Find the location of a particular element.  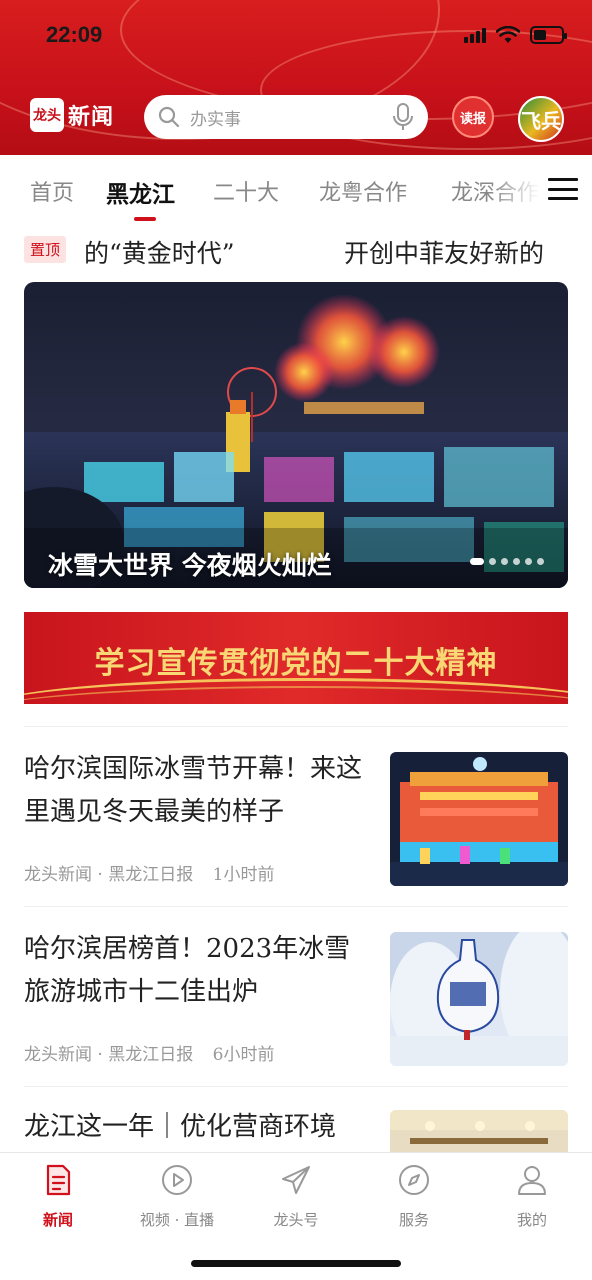

nav-news: 新闻 is located at coordinates (58, 1196).